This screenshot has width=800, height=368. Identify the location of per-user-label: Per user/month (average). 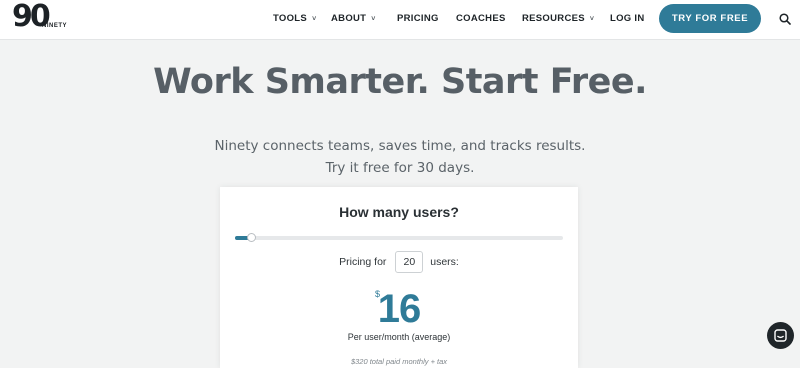
(399, 337).